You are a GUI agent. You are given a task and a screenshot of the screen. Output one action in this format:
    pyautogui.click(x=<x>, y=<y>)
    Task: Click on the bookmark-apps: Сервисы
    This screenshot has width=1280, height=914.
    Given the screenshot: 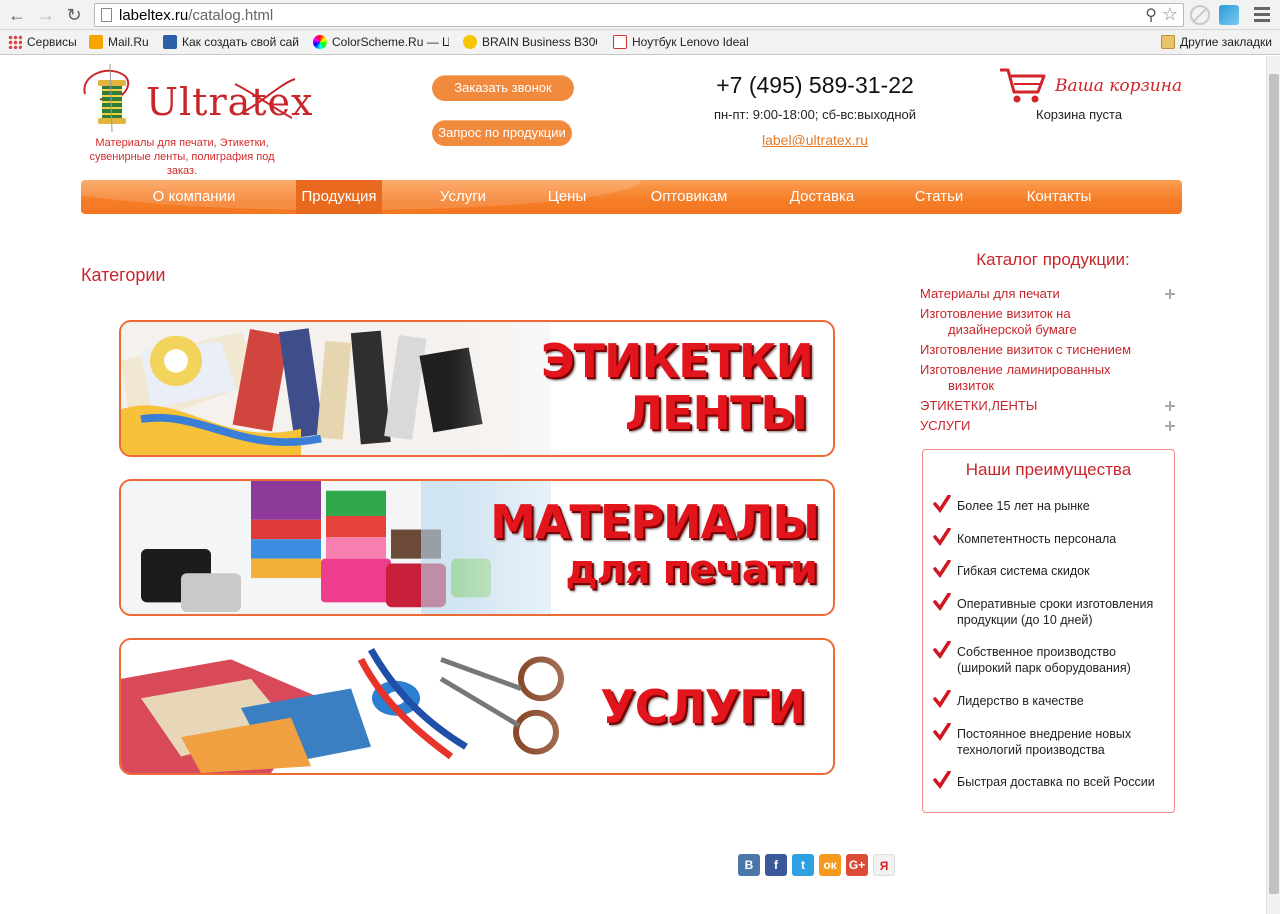 What is the action you would take?
    pyautogui.click(x=42, y=42)
    